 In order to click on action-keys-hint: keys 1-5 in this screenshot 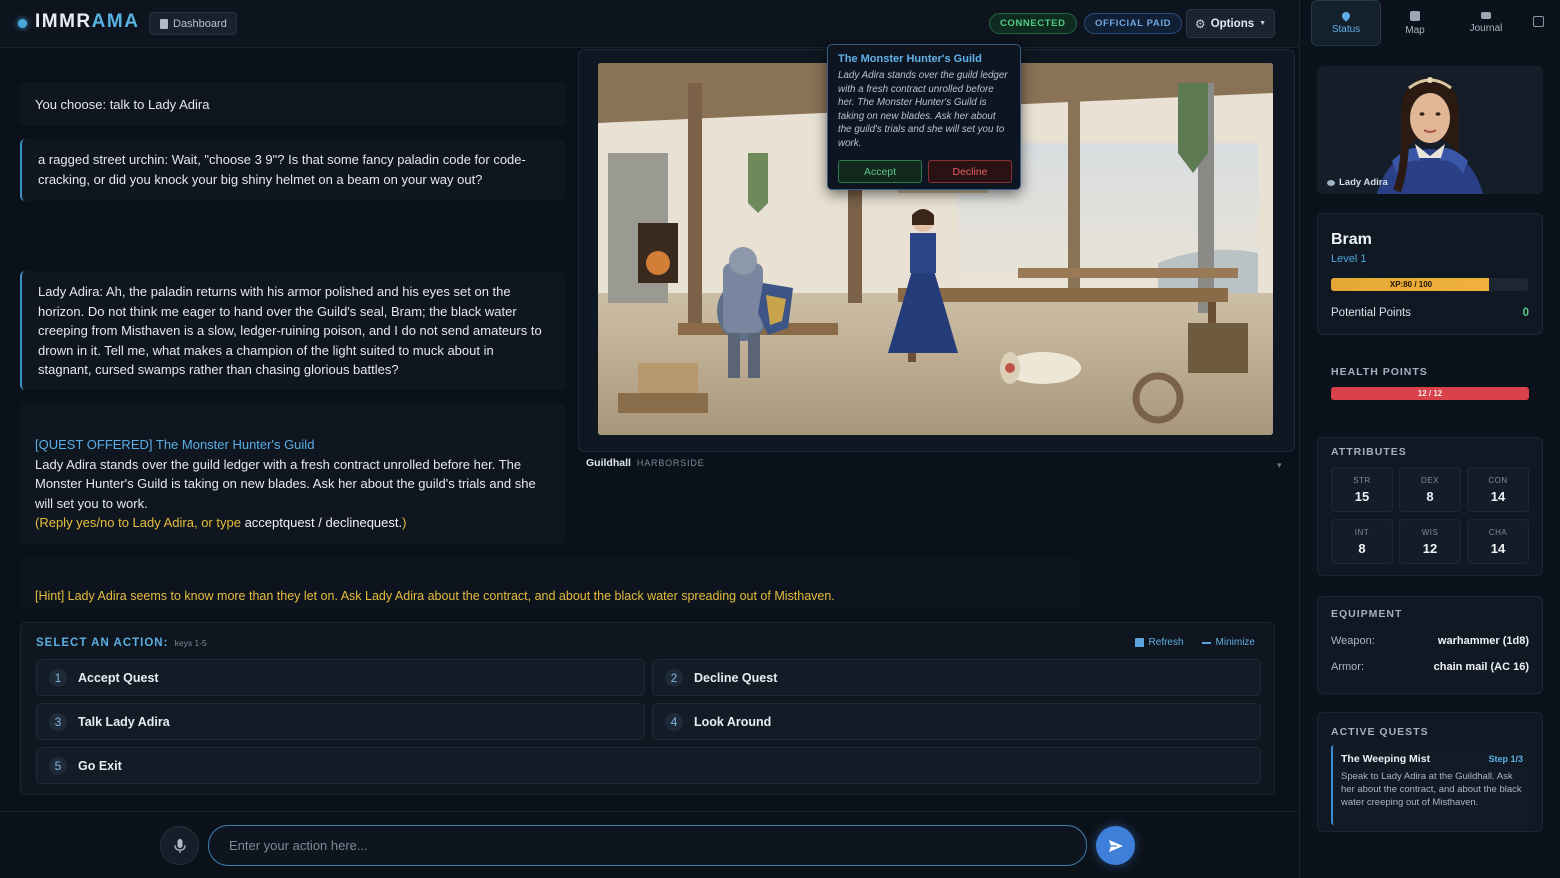, I will do `click(190, 643)`.